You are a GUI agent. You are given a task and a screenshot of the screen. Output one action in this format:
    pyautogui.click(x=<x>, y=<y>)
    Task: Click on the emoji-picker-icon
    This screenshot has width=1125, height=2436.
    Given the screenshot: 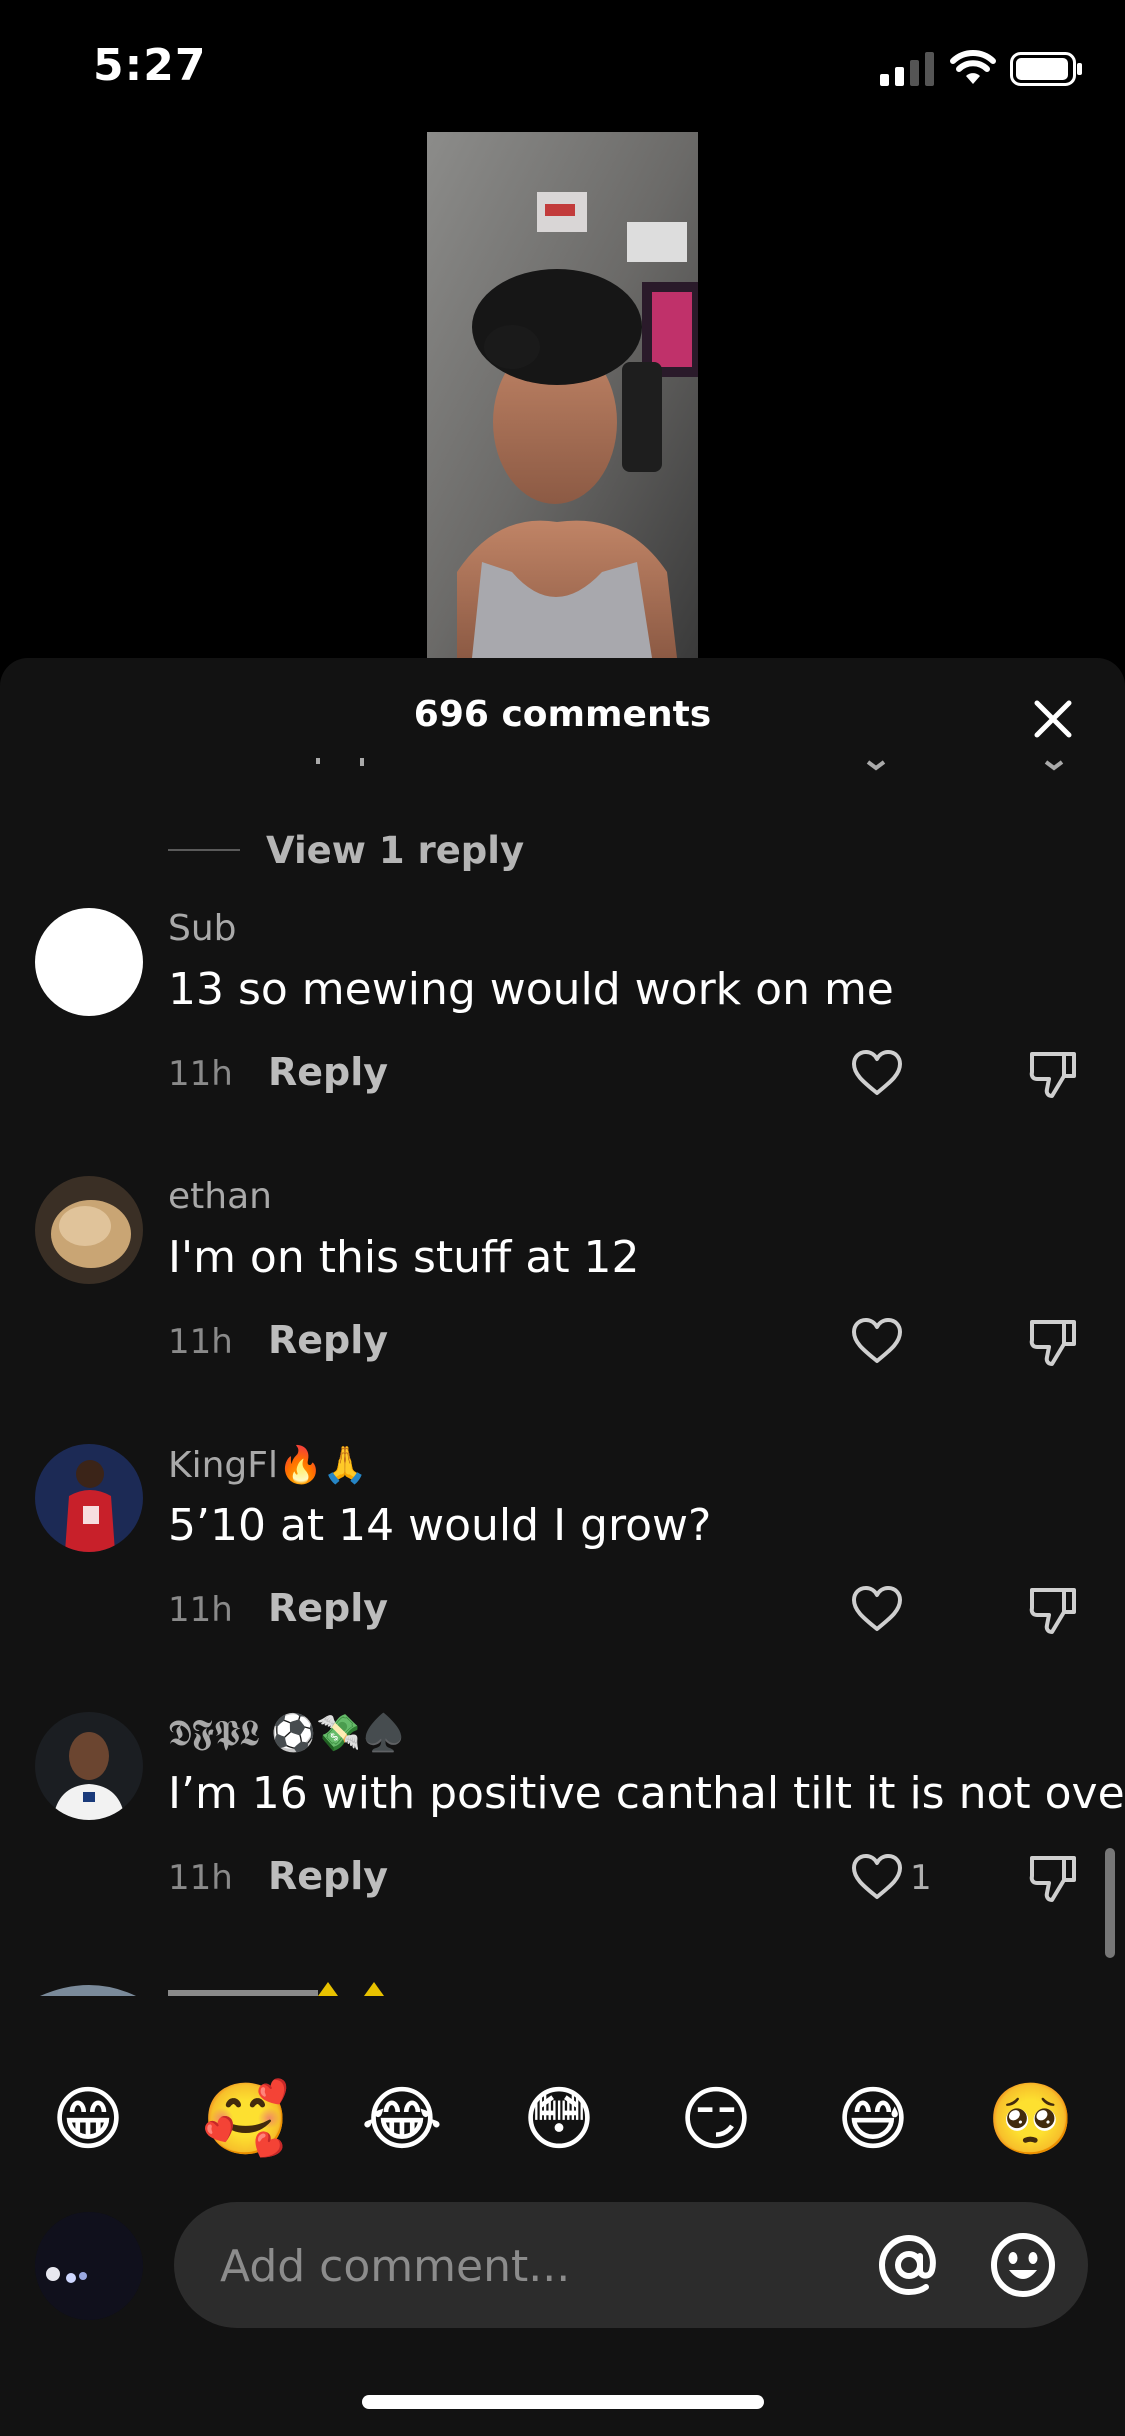 What is the action you would take?
    pyautogui.click(x=1023, y=2265)
    